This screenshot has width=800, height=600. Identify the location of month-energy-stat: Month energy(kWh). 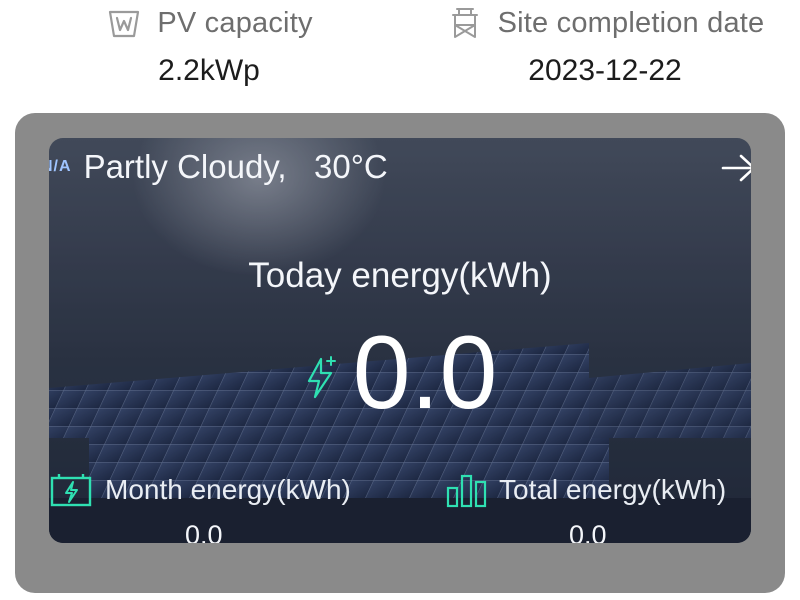
(200, 490).